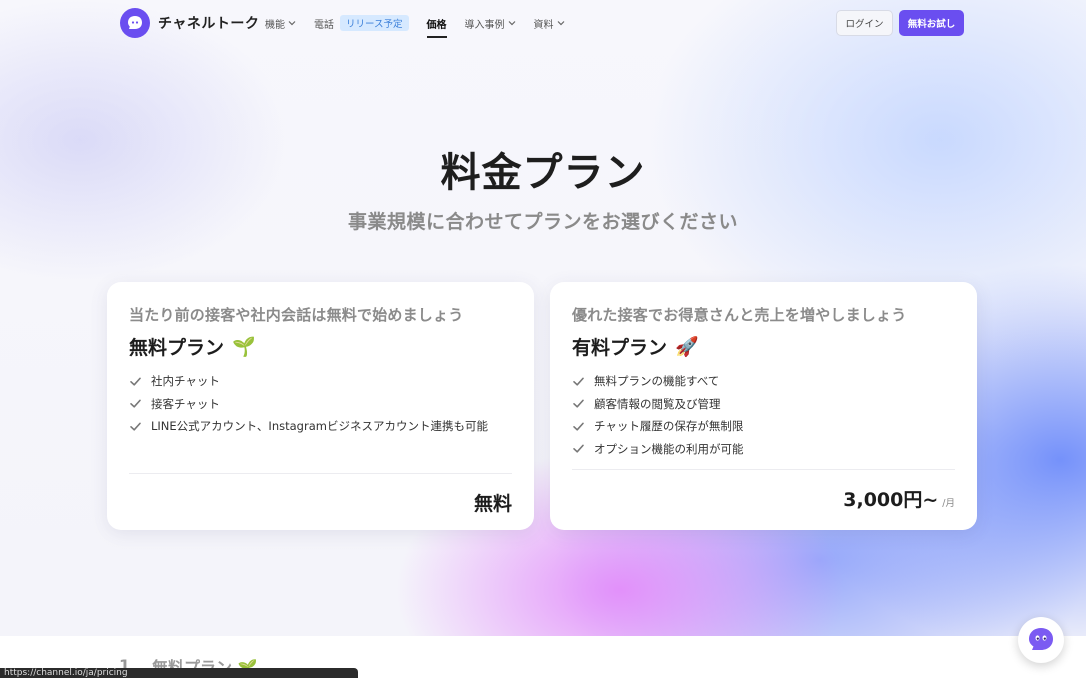 The width and height of the screenshot is (1086, 678). I want to click on rocket-icon: 🚀, so click(687, 347).